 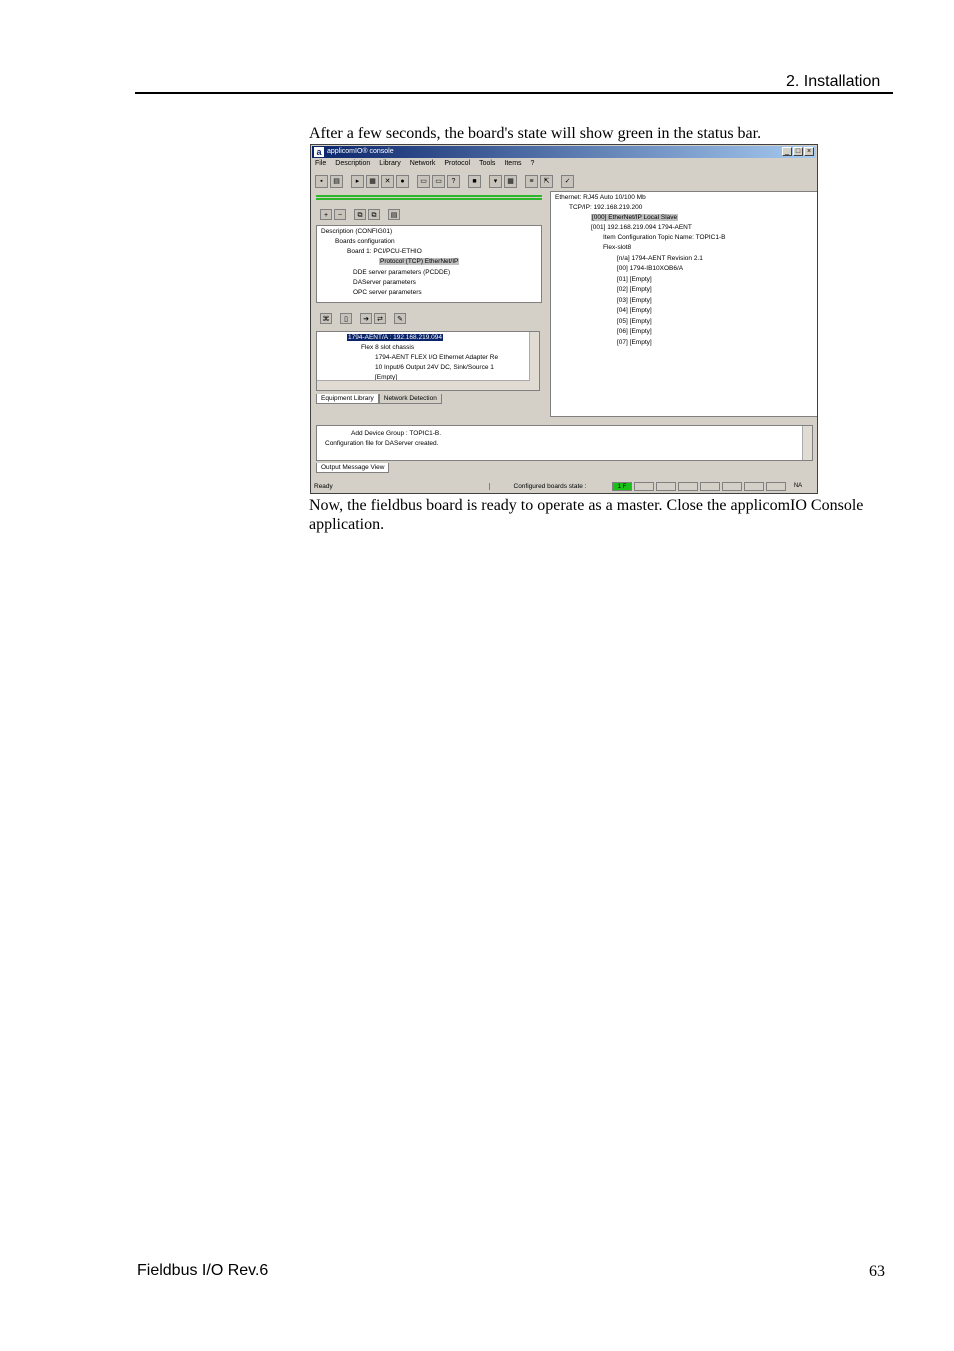 What do you see at coordinates (402, 181) in the screenshot?
I see `disk-icon: ●` at bounding box center [402, 181].